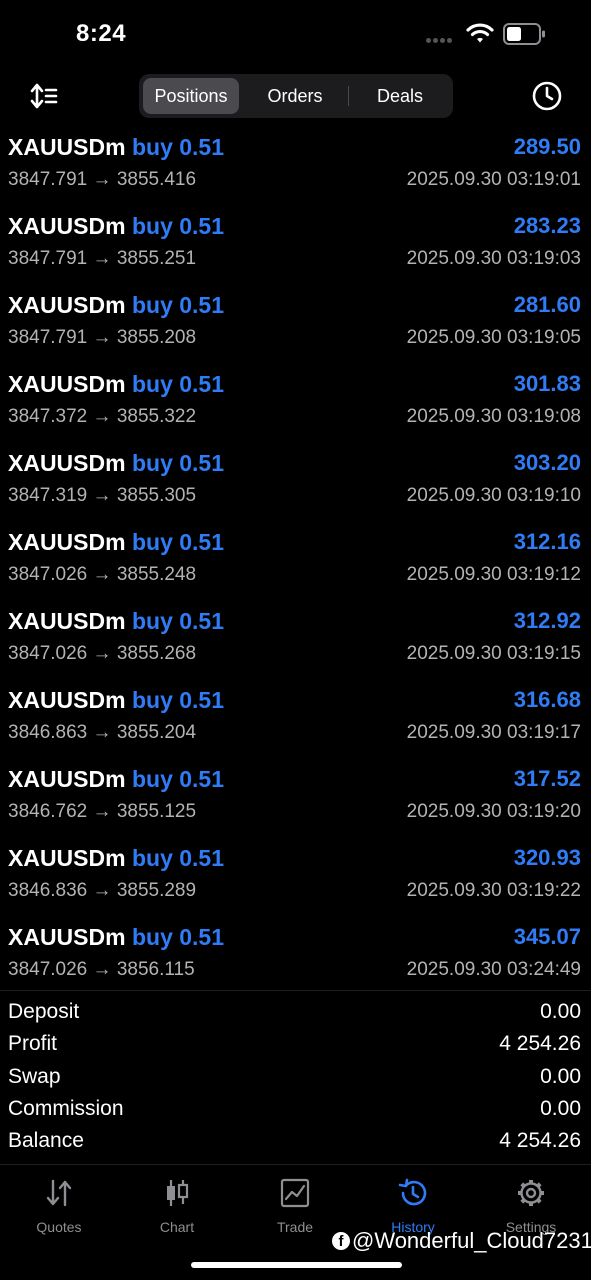 The height and width of the screenshot is (1280, 591). Describe the element at coordinates (524, 34) in the screenshot. I see `battery-icon` at that location.